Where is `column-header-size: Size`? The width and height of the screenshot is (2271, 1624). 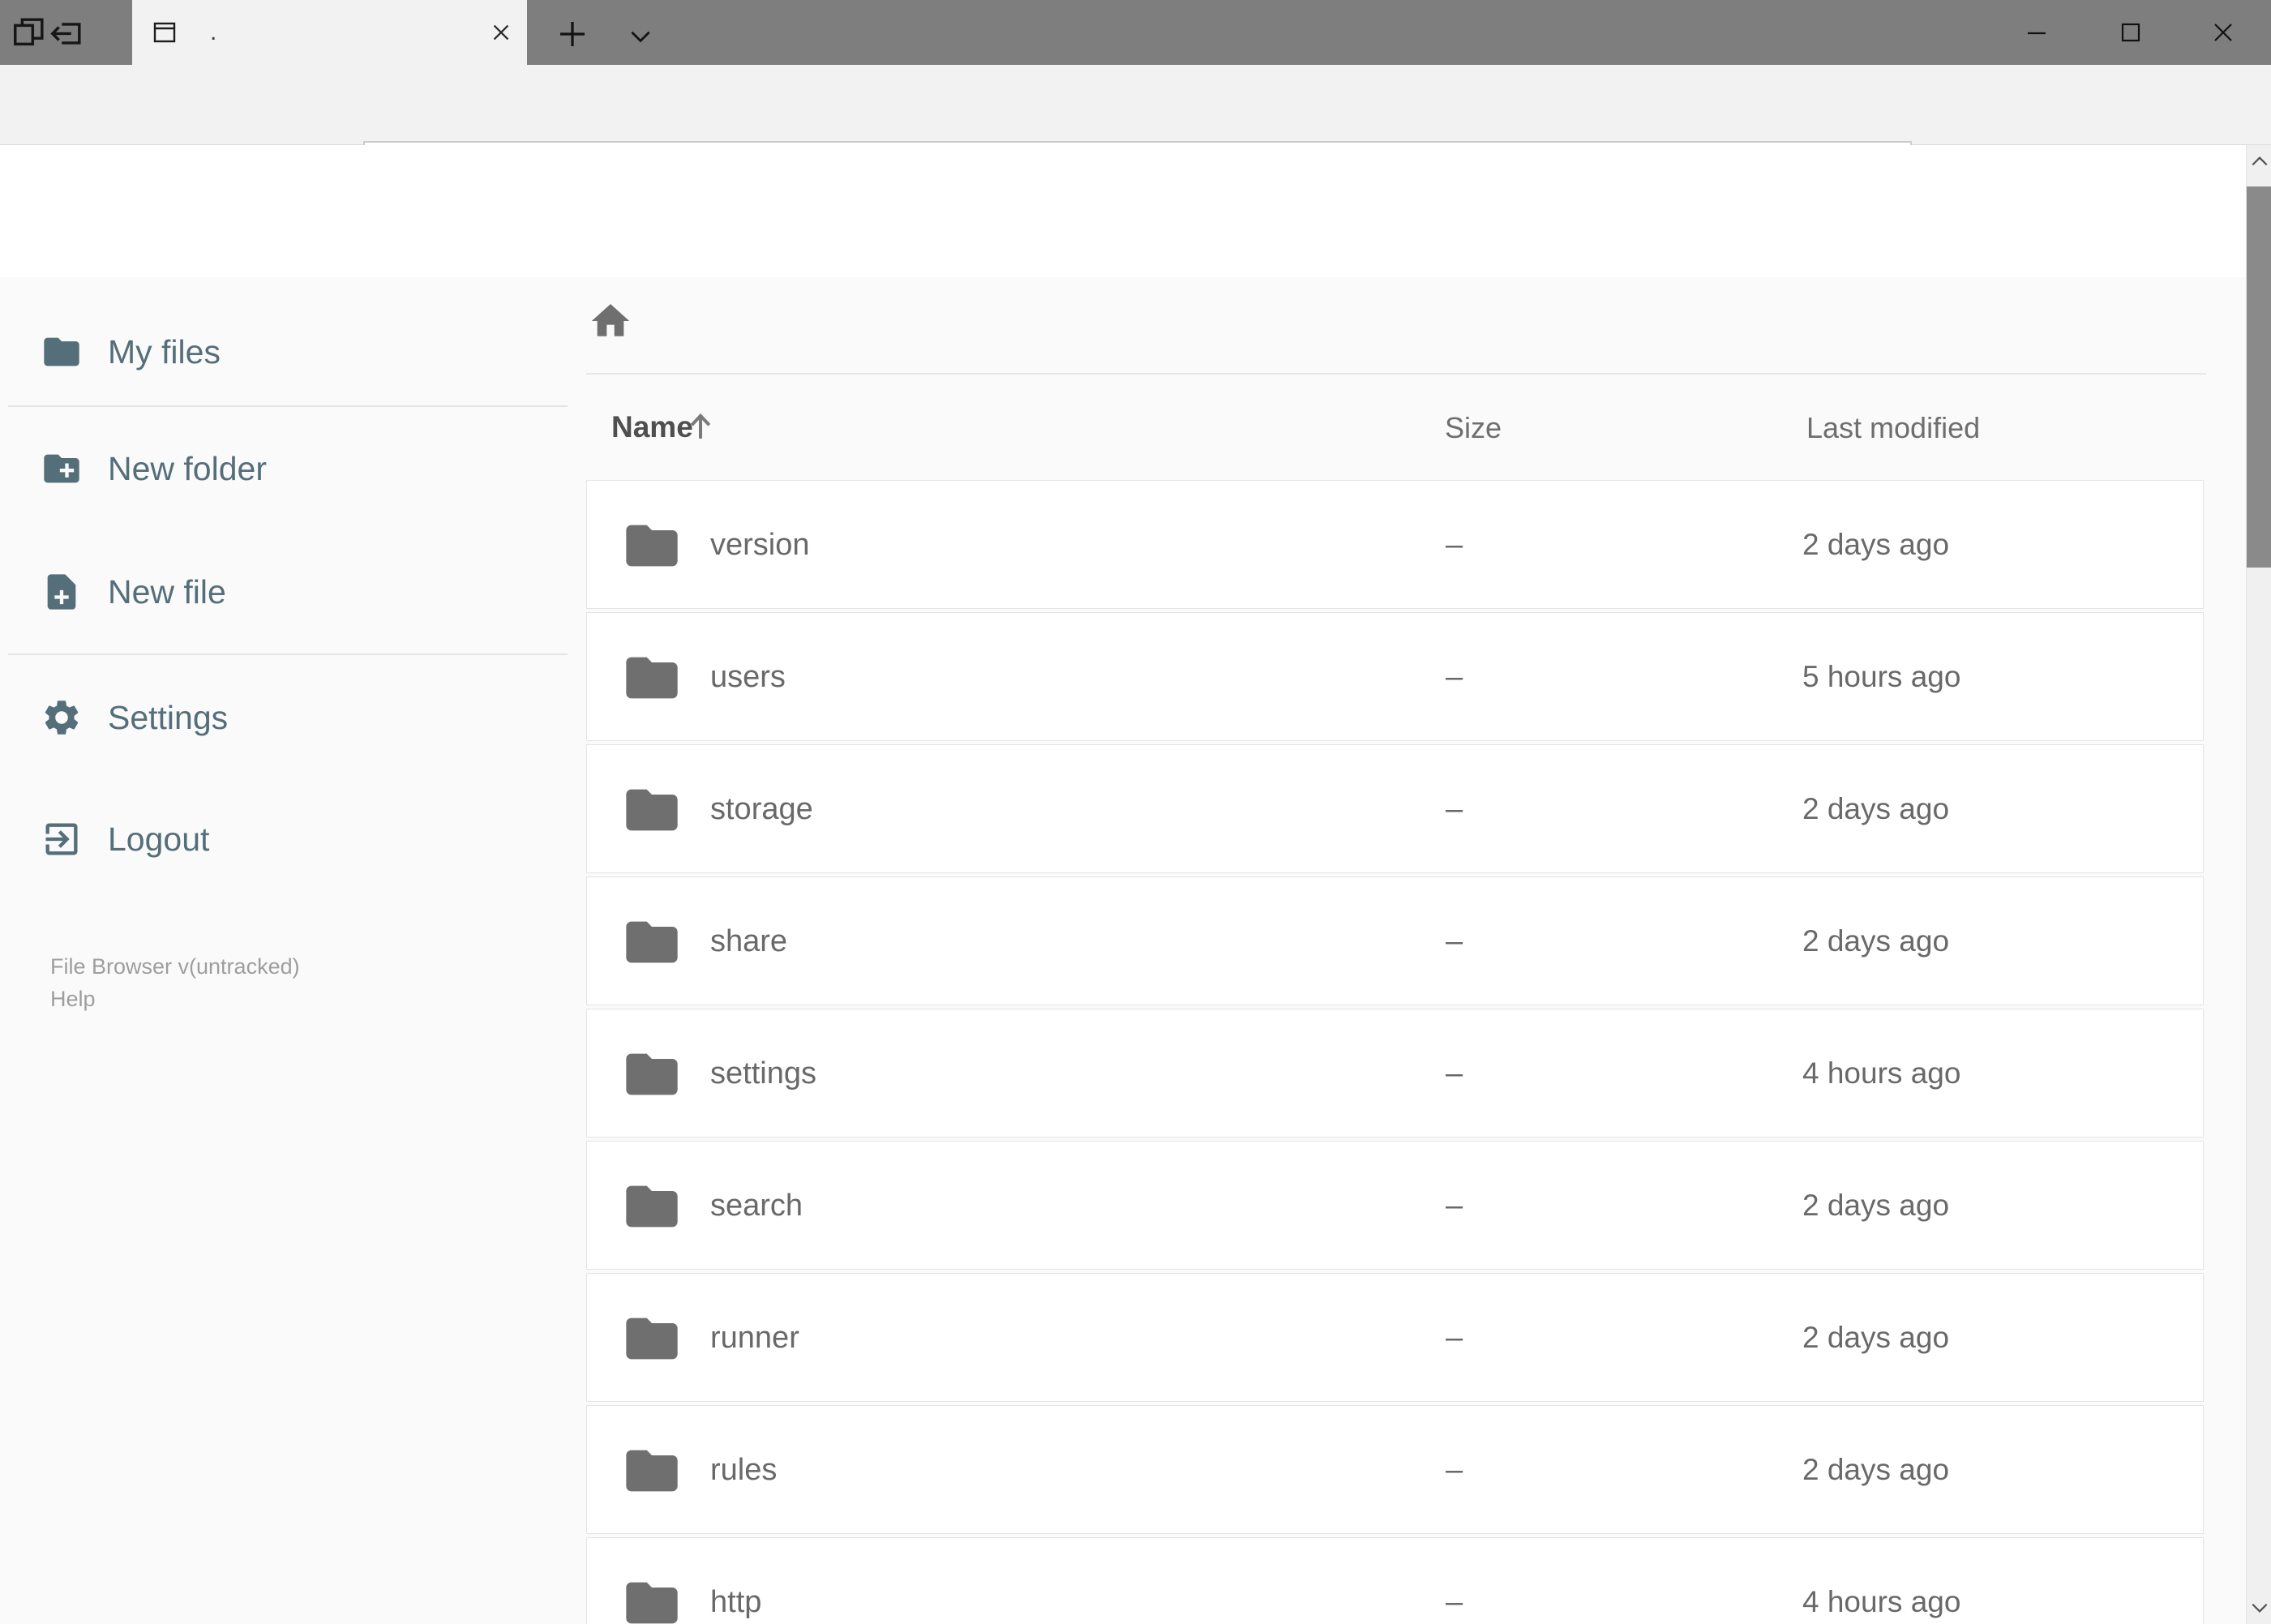 column-header-size: Size is located at coordinates (1473, 428).